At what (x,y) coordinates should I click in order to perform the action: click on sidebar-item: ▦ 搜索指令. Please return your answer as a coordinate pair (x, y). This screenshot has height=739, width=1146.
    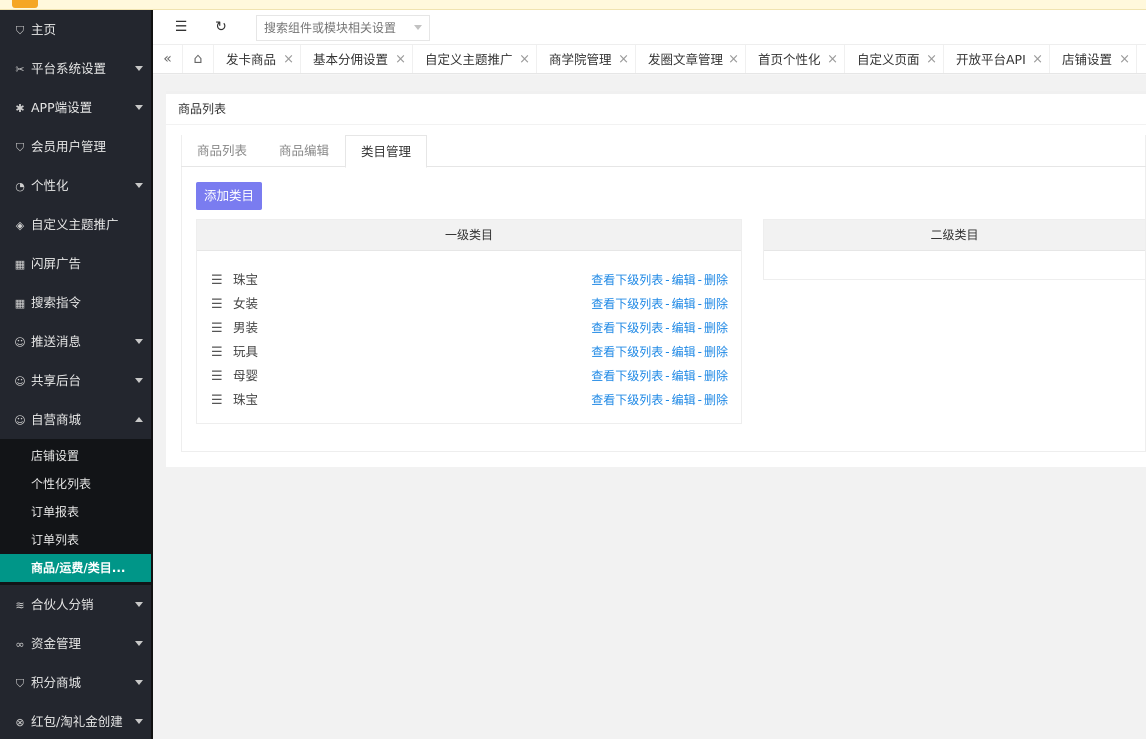
    Looking at the image, I should click on (75, 302).